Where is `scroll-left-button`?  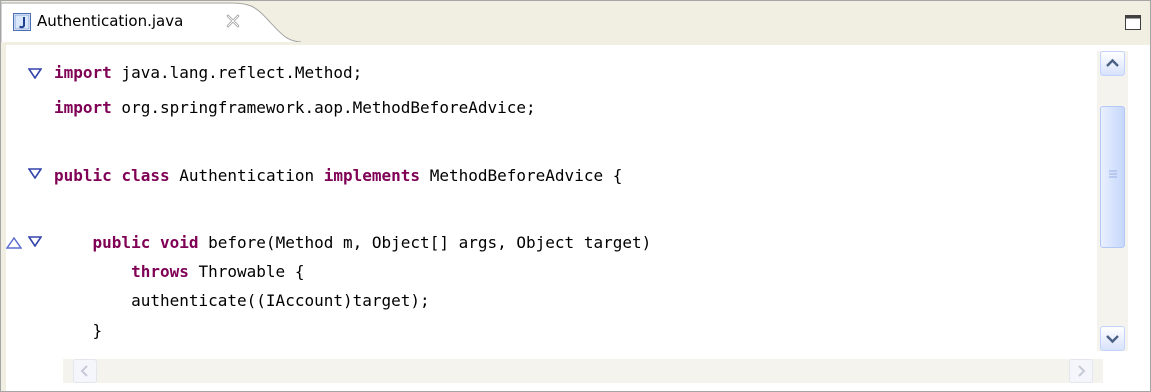 scroll-left-button is located at coordinates (85, 371).